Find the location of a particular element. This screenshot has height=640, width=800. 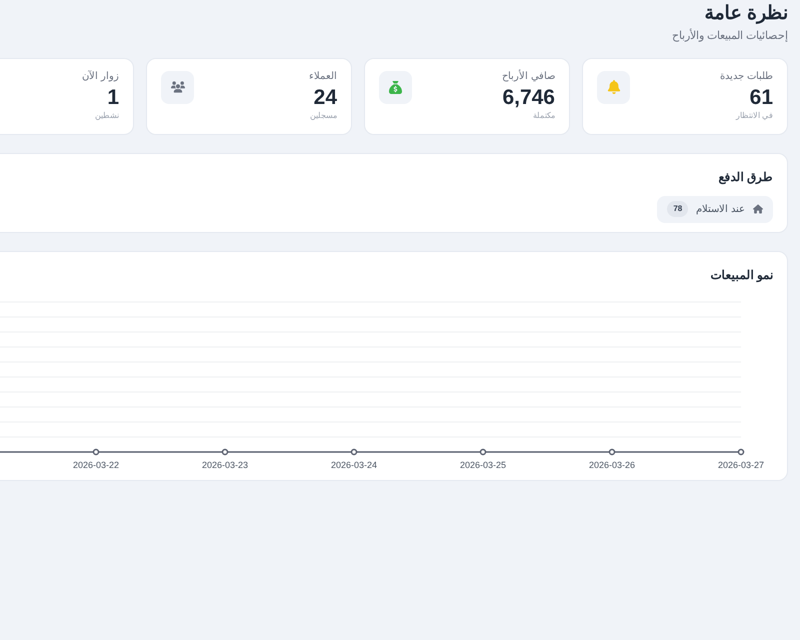

stat-value: 24 is located at coordinates (325, 97).